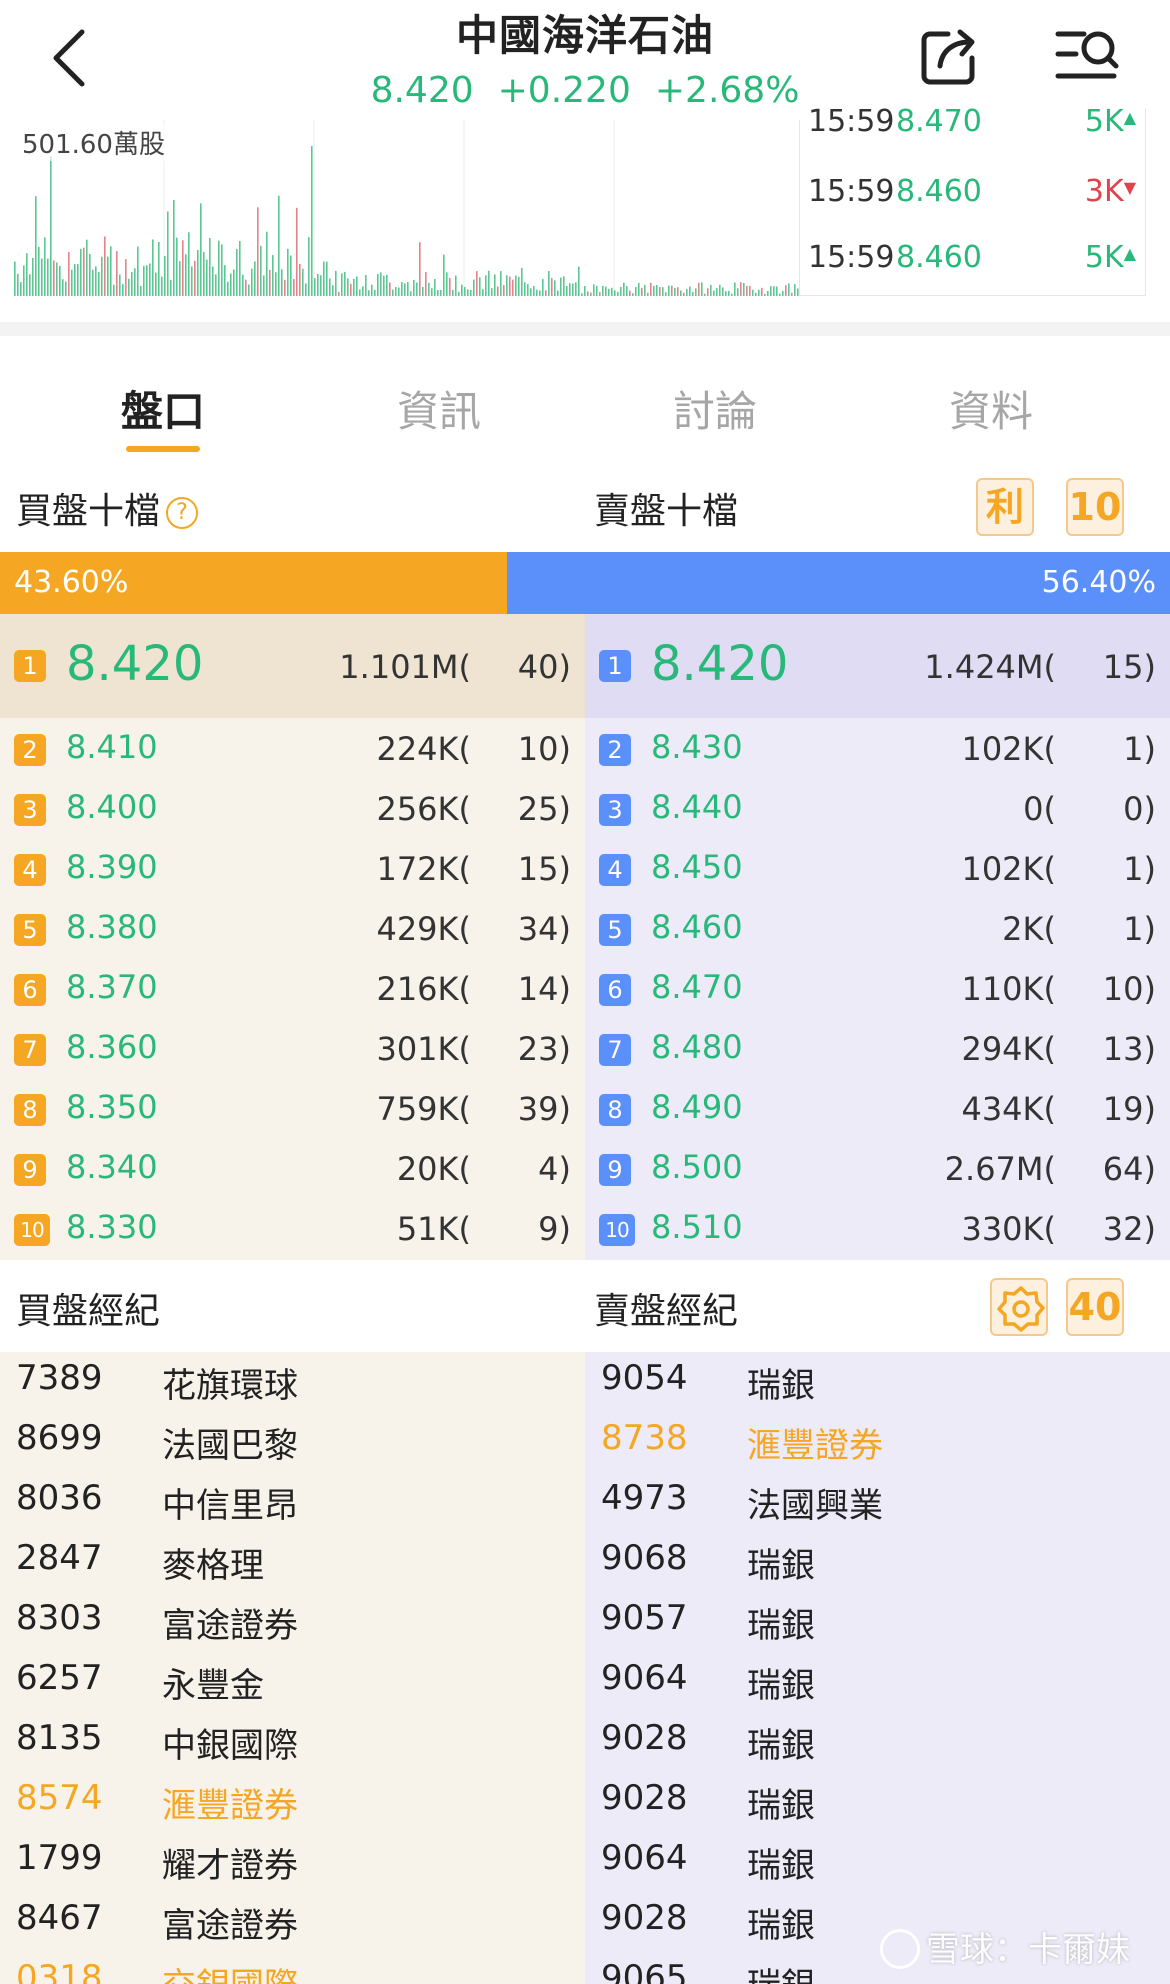 Image resolution: width=1170 pixels, height=1984 pixels. Describe the element at coordinates (877, 1620) in the screenshot. I see `ask-broker-row: 9057 瑞銀` at that location.